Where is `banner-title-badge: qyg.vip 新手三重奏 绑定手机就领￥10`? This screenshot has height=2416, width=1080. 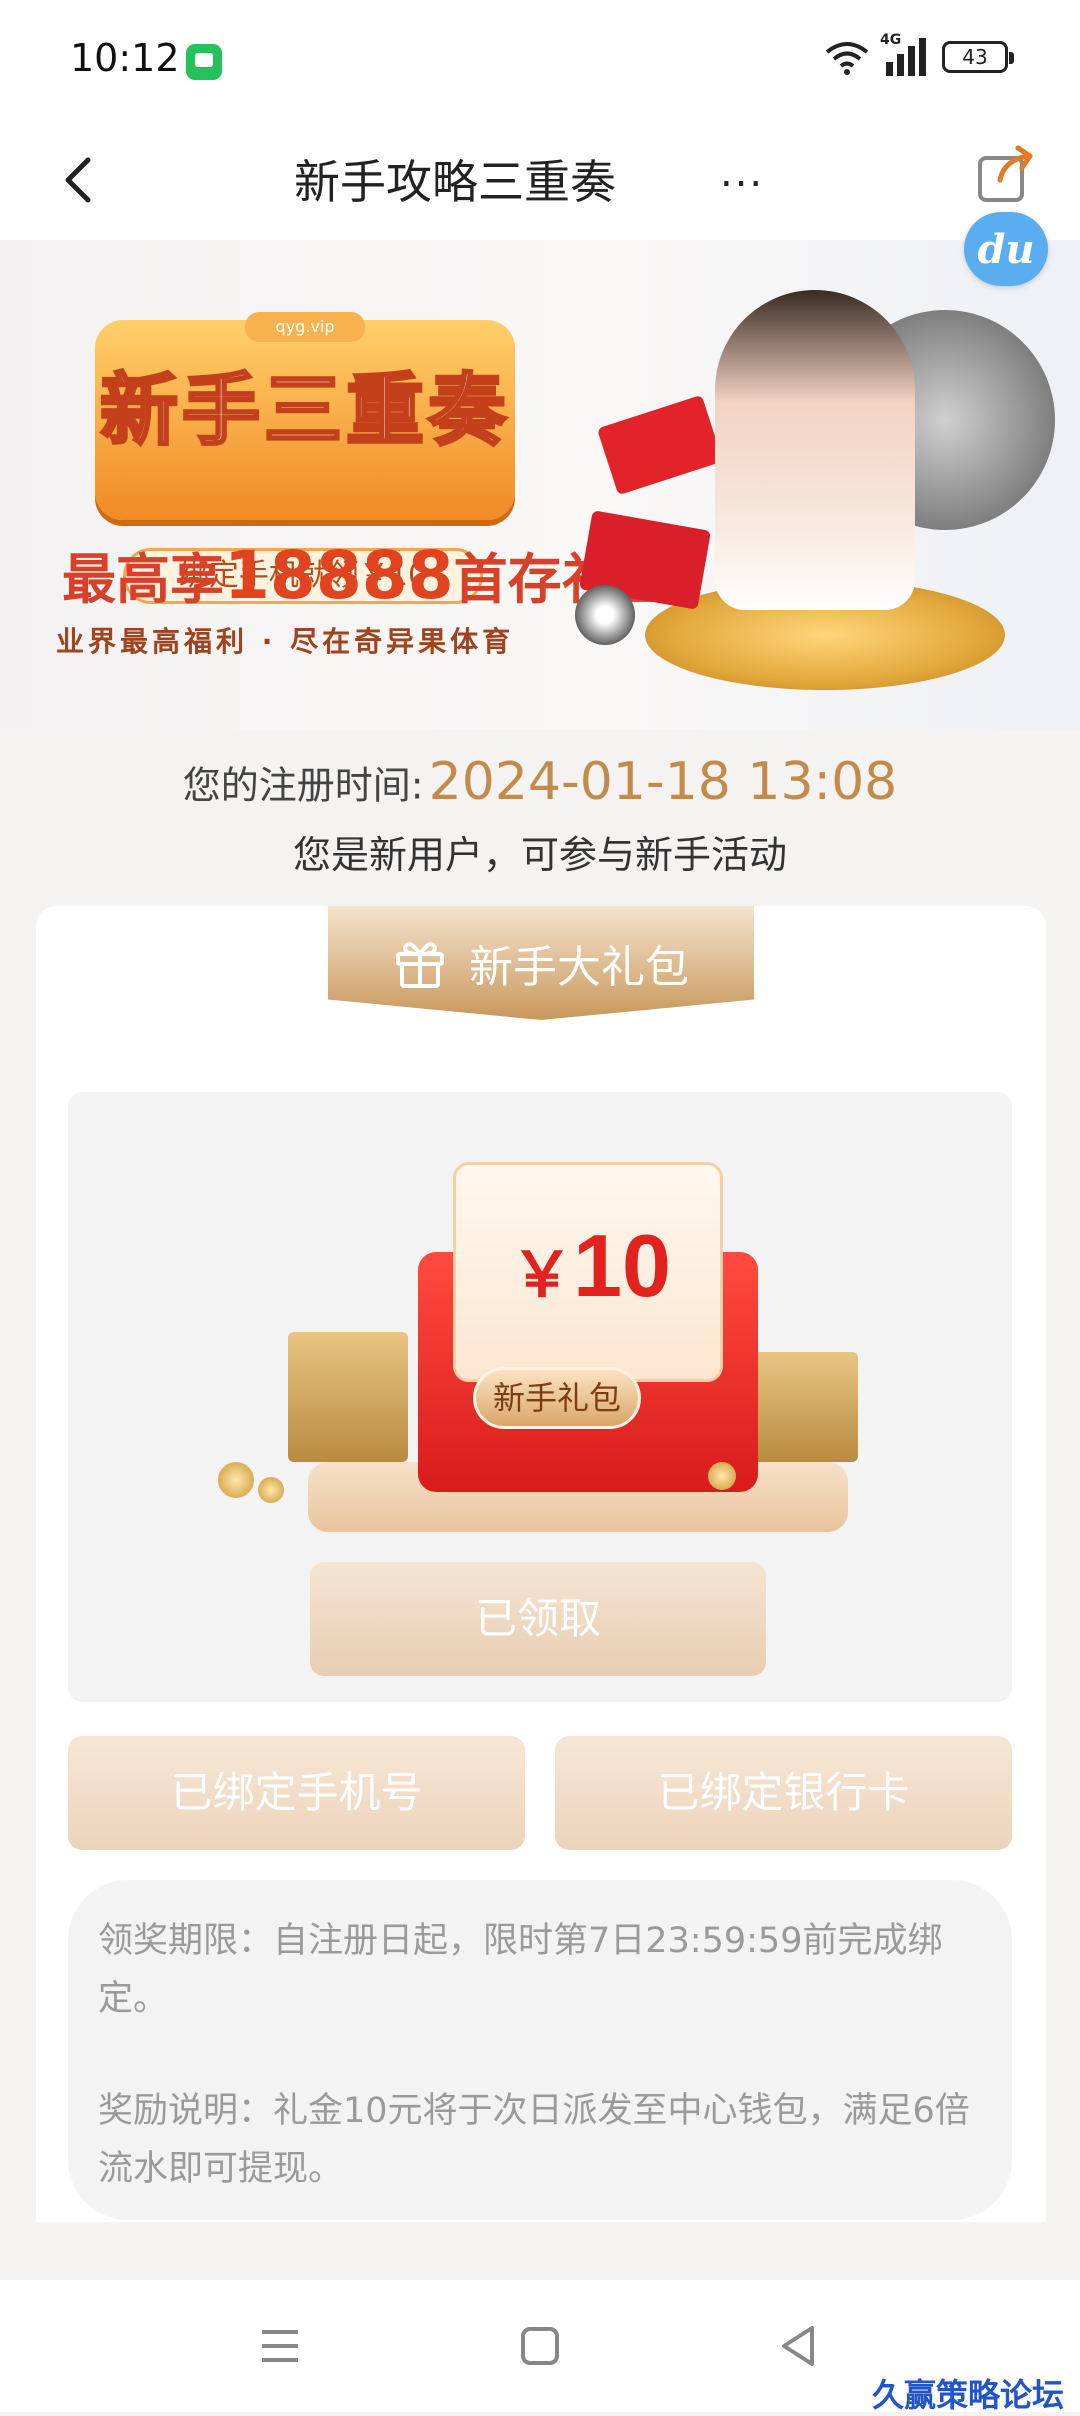 banner-title-badge: qyg.vip 新手三重奏 绑定手机就领￥10 is located at coordinates (305, 458).